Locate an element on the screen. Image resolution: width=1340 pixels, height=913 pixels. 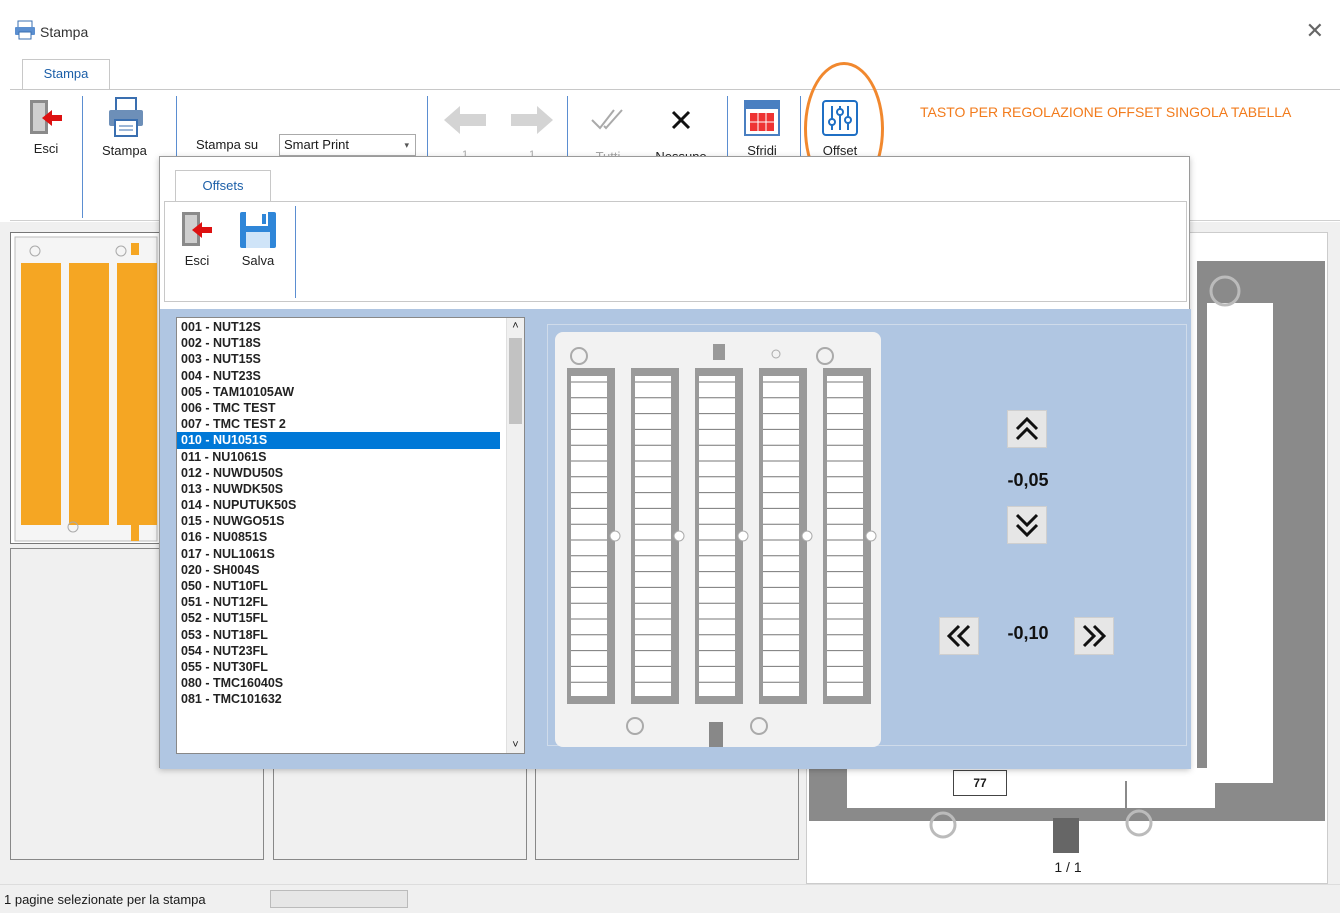
select-none-button: Nessuno is located at coordinates (681, 134).